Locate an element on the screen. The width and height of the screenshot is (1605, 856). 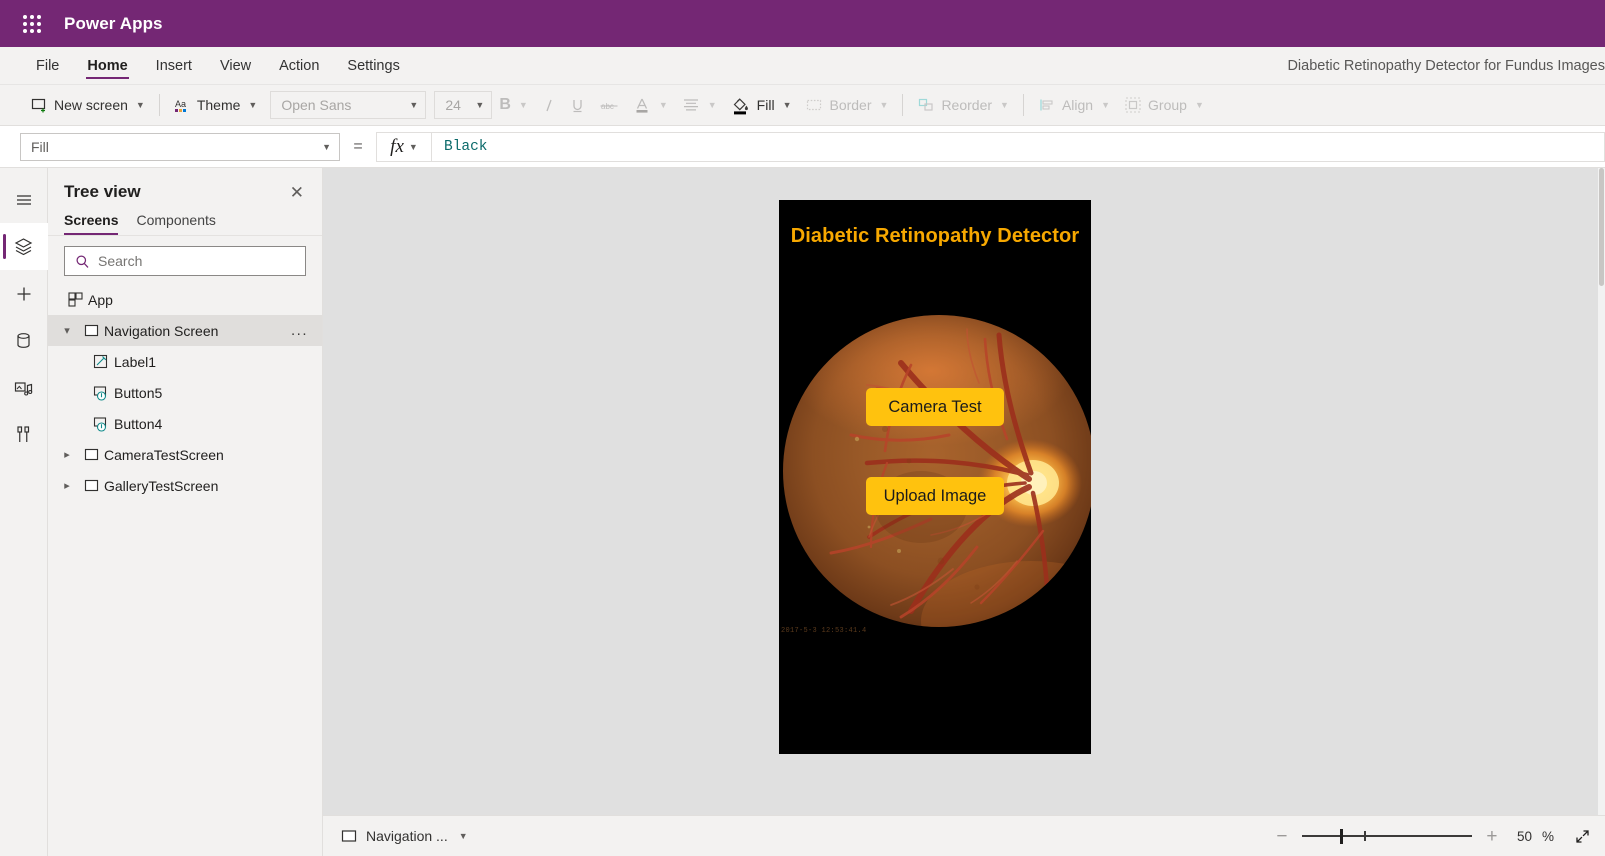
toolbar-divider is located at coordinates (159, 105).